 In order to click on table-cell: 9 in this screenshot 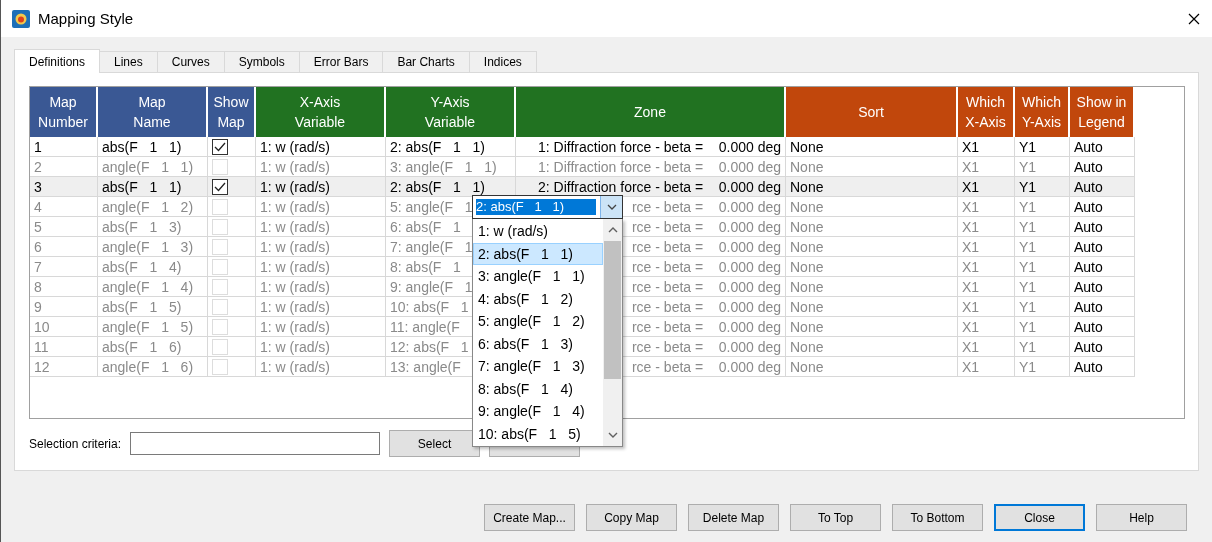, I will do `click(64, 307)`.